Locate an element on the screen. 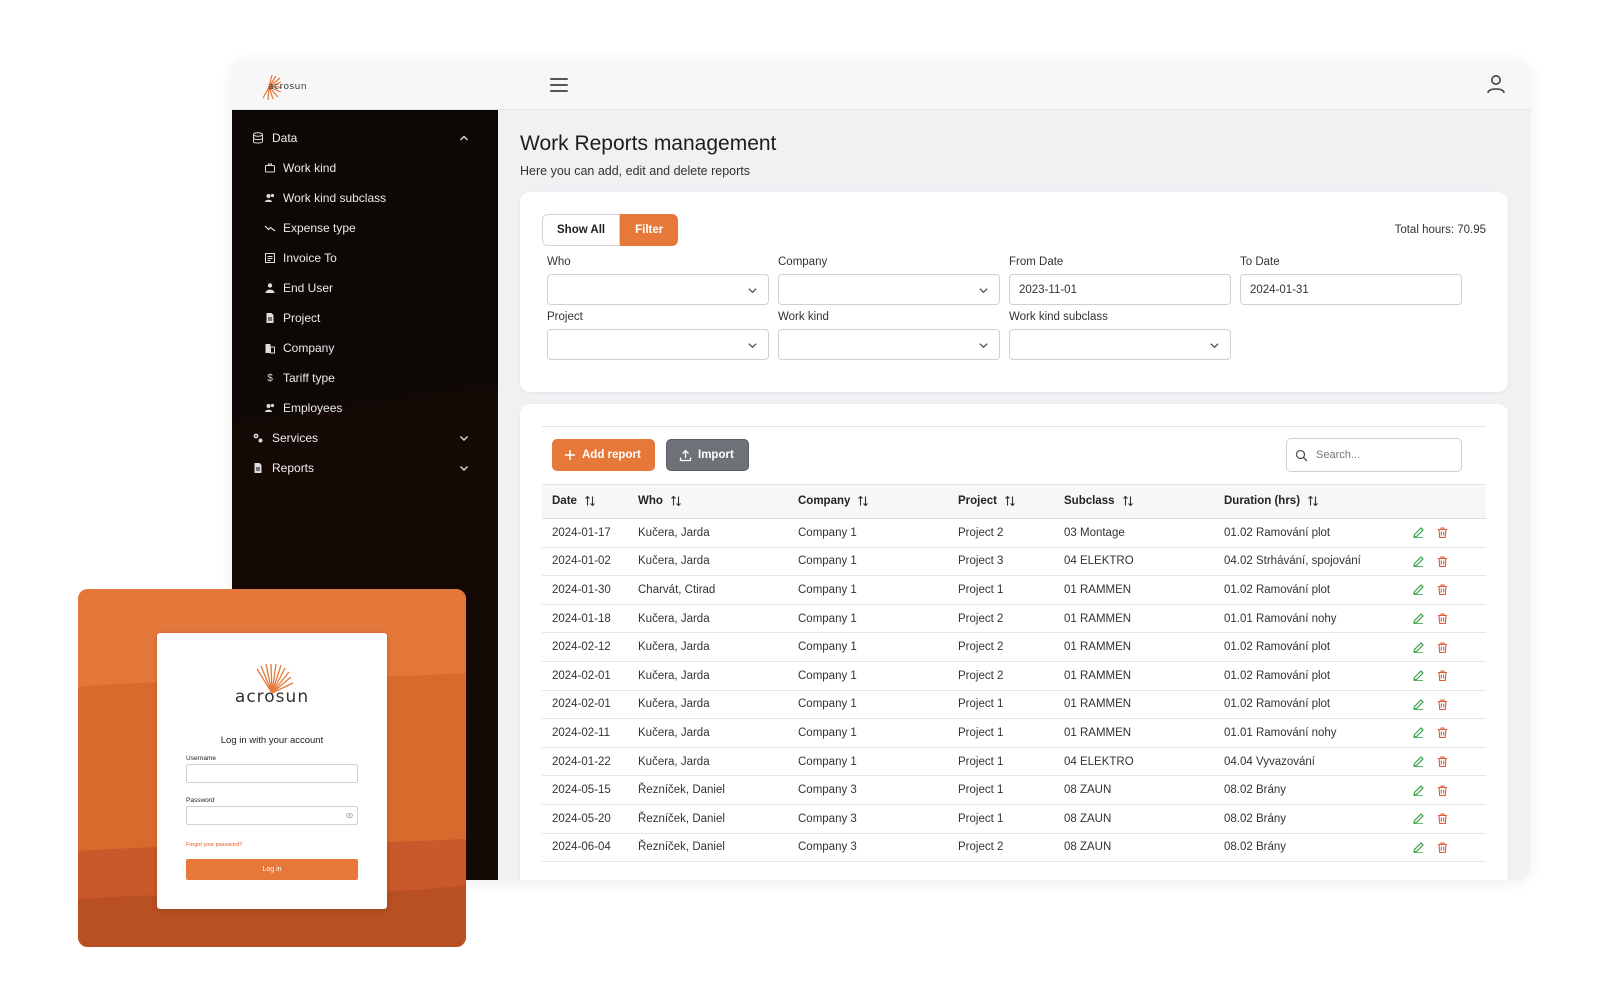 This screenshot has height=1007, width=1600. work-kind-select is located at coordinates (889, 344).